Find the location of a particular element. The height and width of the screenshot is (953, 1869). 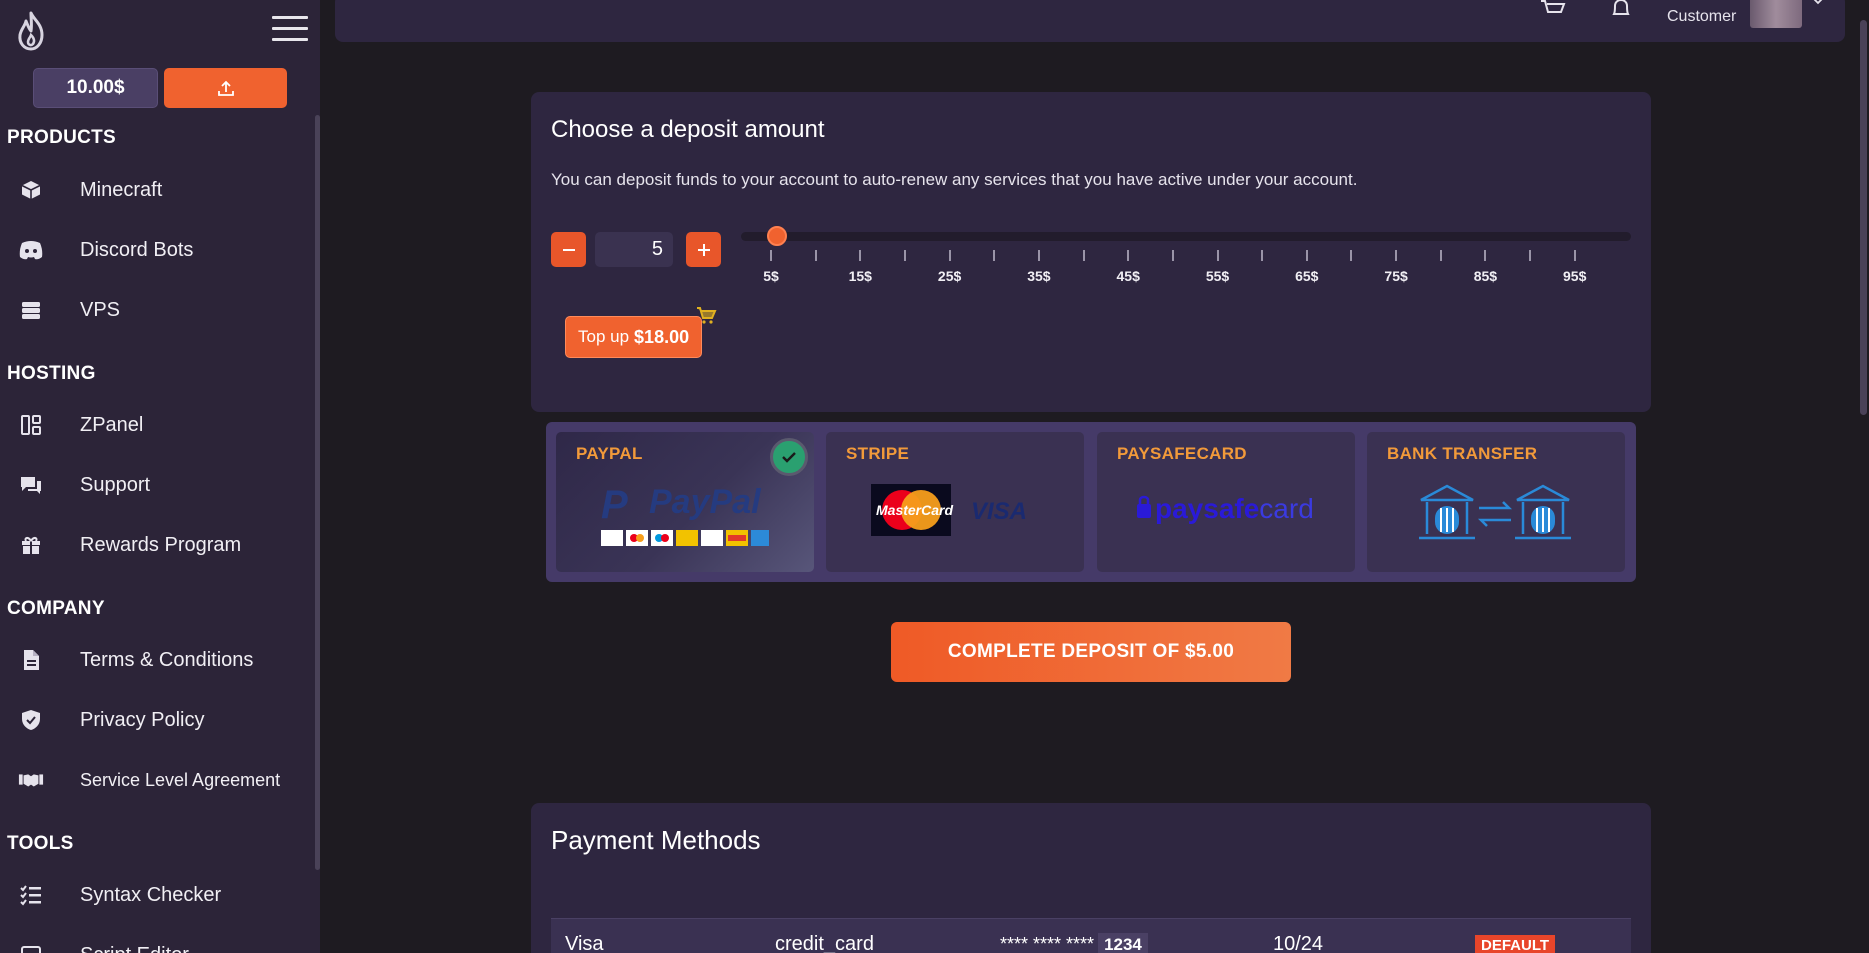

sidebar-item-support: Support is located at coordinates (155, 485).